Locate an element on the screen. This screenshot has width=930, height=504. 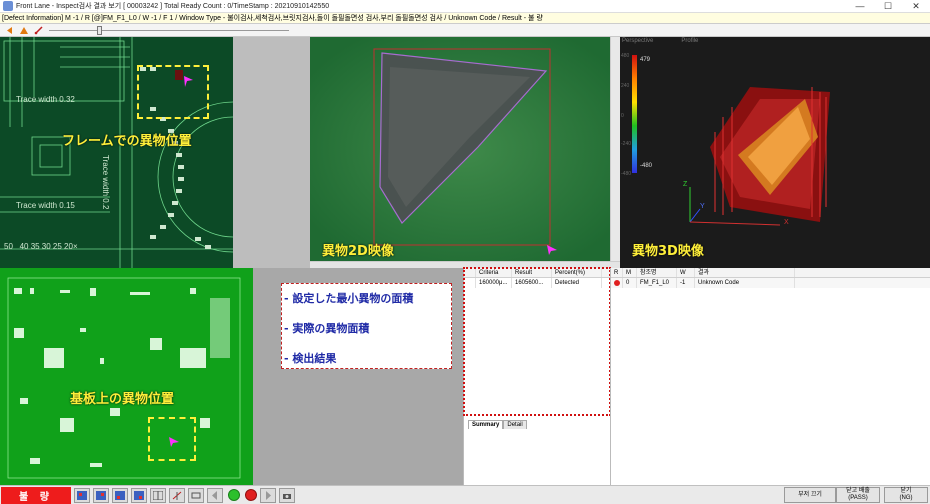
toolbar is located at coordinates (465, 30).